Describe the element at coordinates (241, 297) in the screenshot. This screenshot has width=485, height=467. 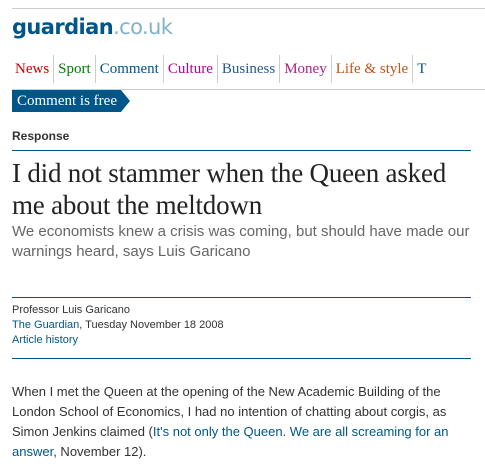
I see `byline-rule-top` at that location.